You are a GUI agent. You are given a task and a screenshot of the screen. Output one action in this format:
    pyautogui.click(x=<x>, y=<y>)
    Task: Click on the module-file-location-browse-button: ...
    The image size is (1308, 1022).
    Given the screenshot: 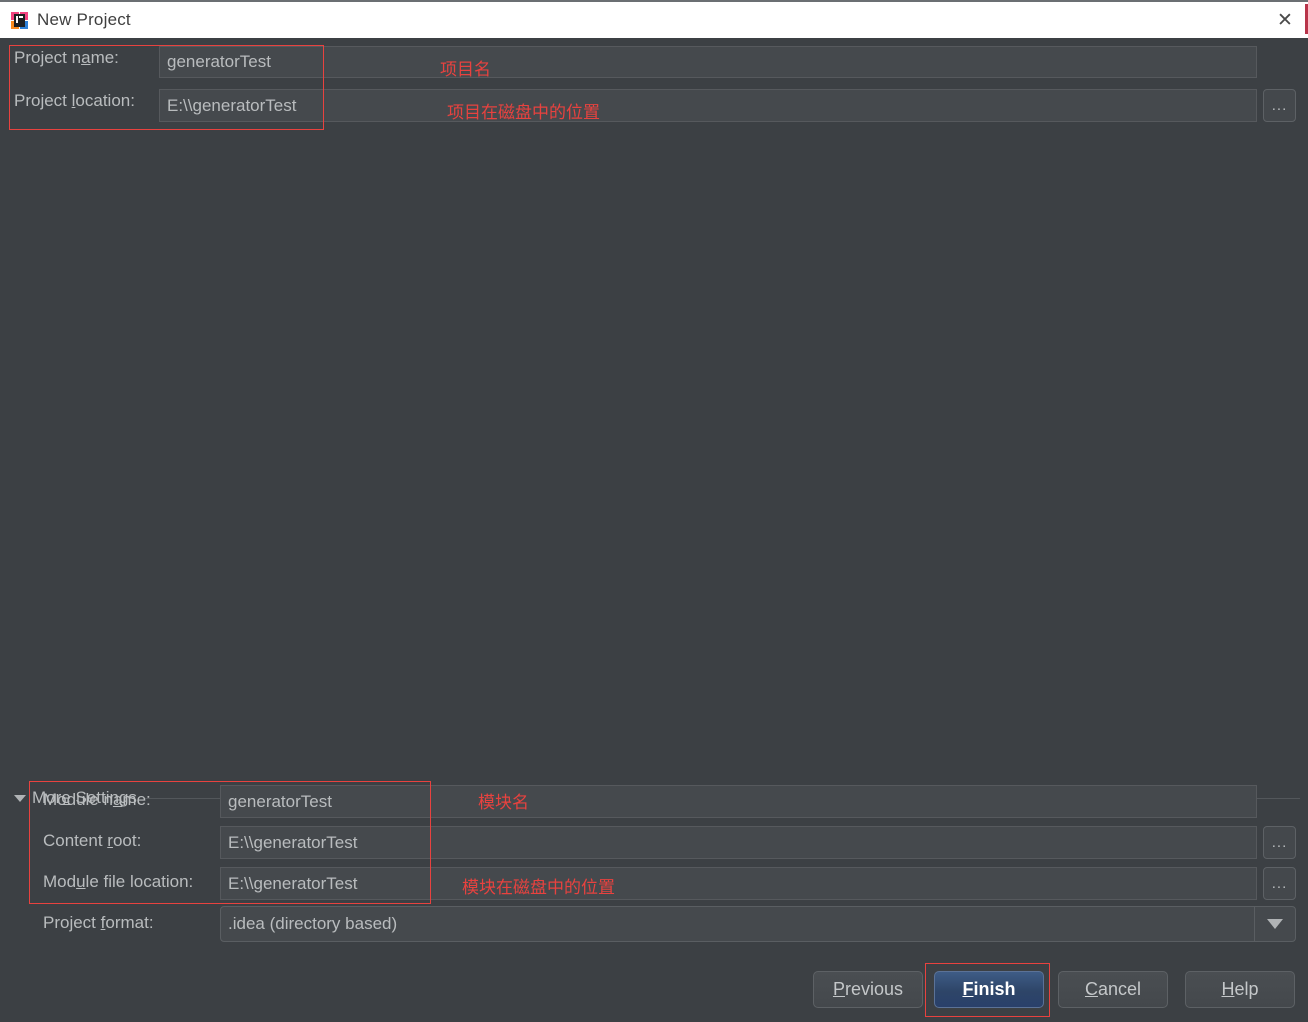 What is the action you would take?
    pyautogui.click(x=1279, y=883)
    